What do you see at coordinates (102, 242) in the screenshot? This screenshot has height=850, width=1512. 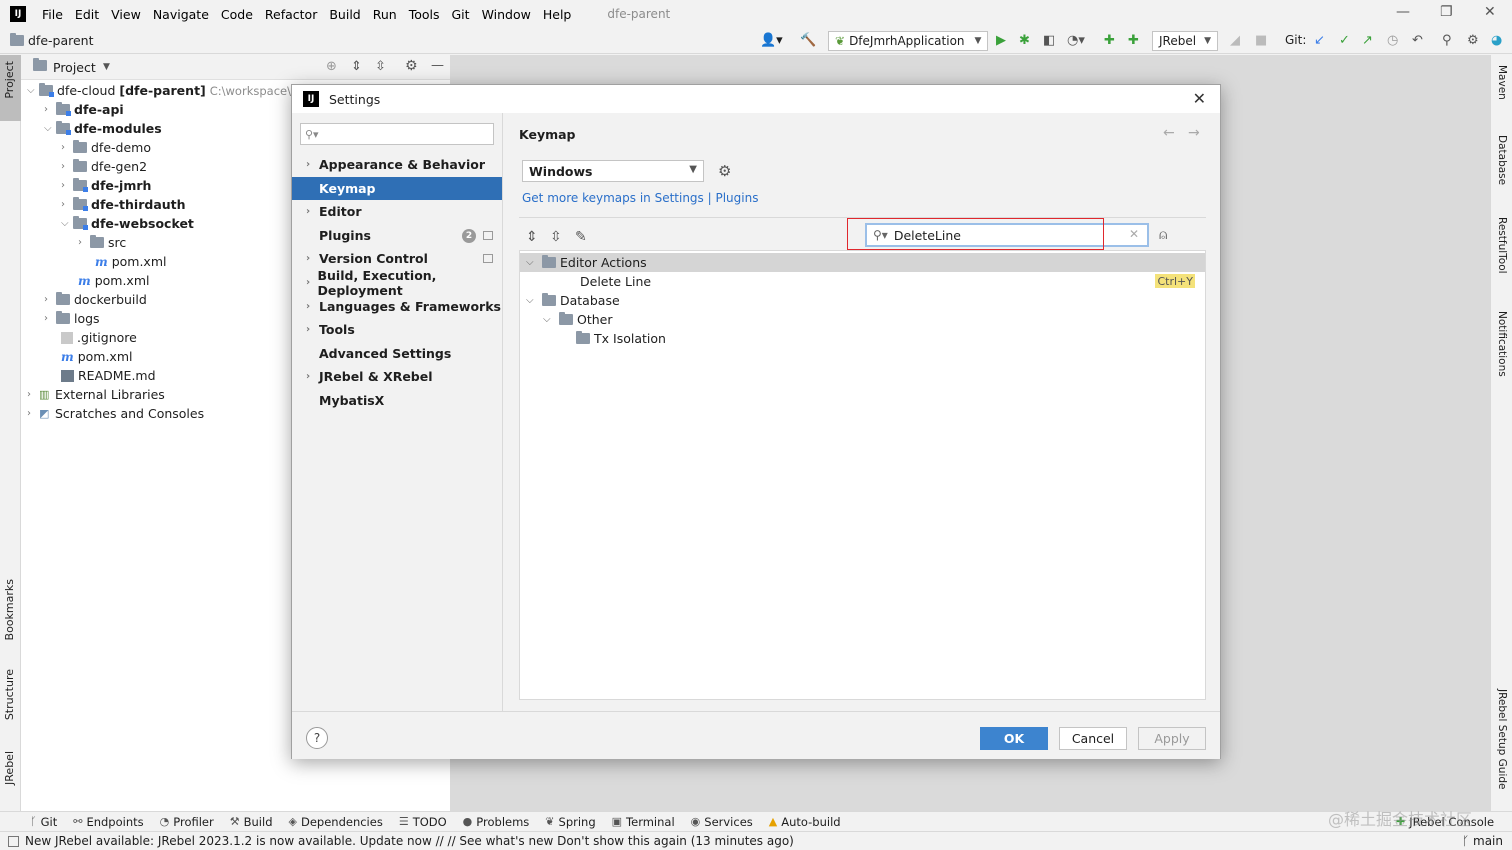 I see `tree-item-src: › src` at bounding box center [102, 242].